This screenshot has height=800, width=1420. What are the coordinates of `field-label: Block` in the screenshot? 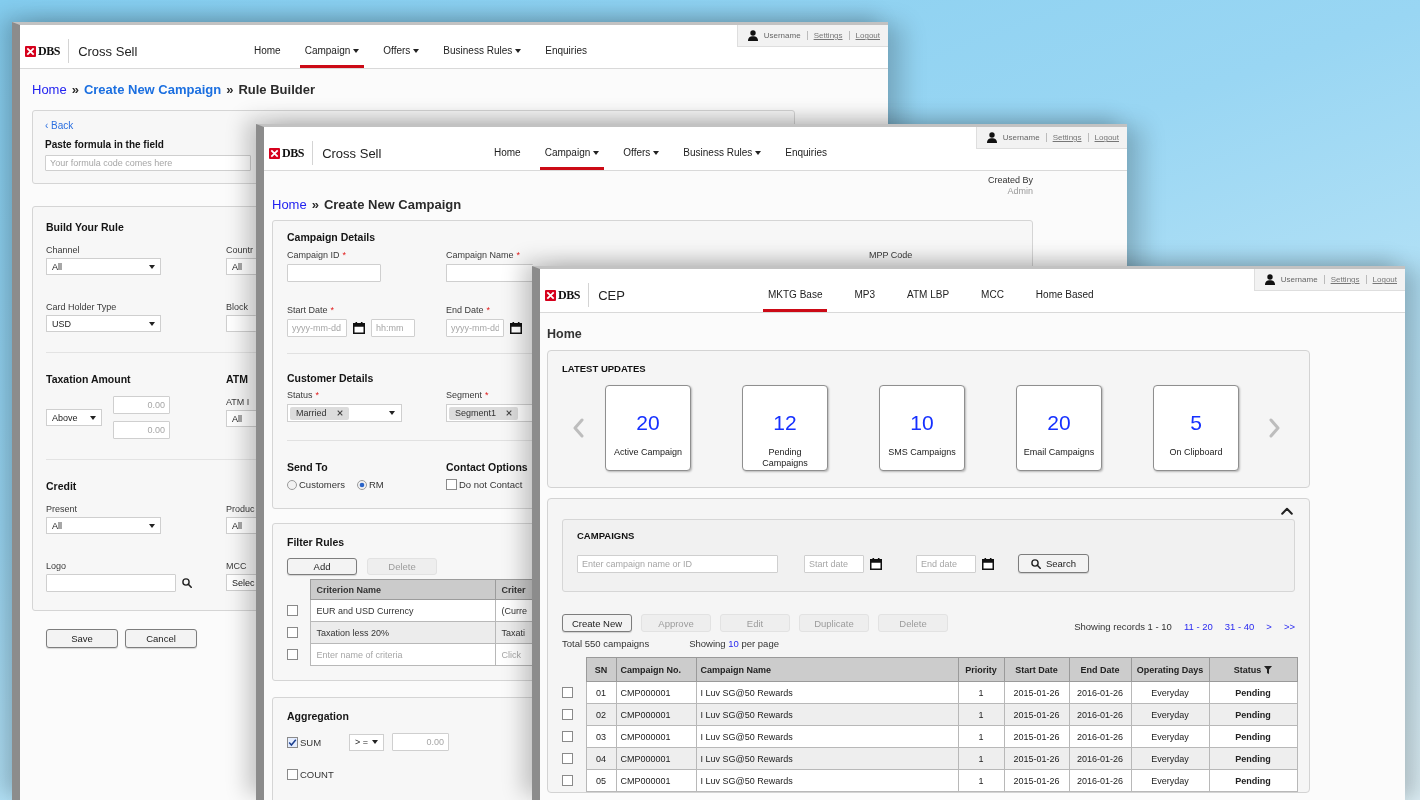 It's located at (237, 307).